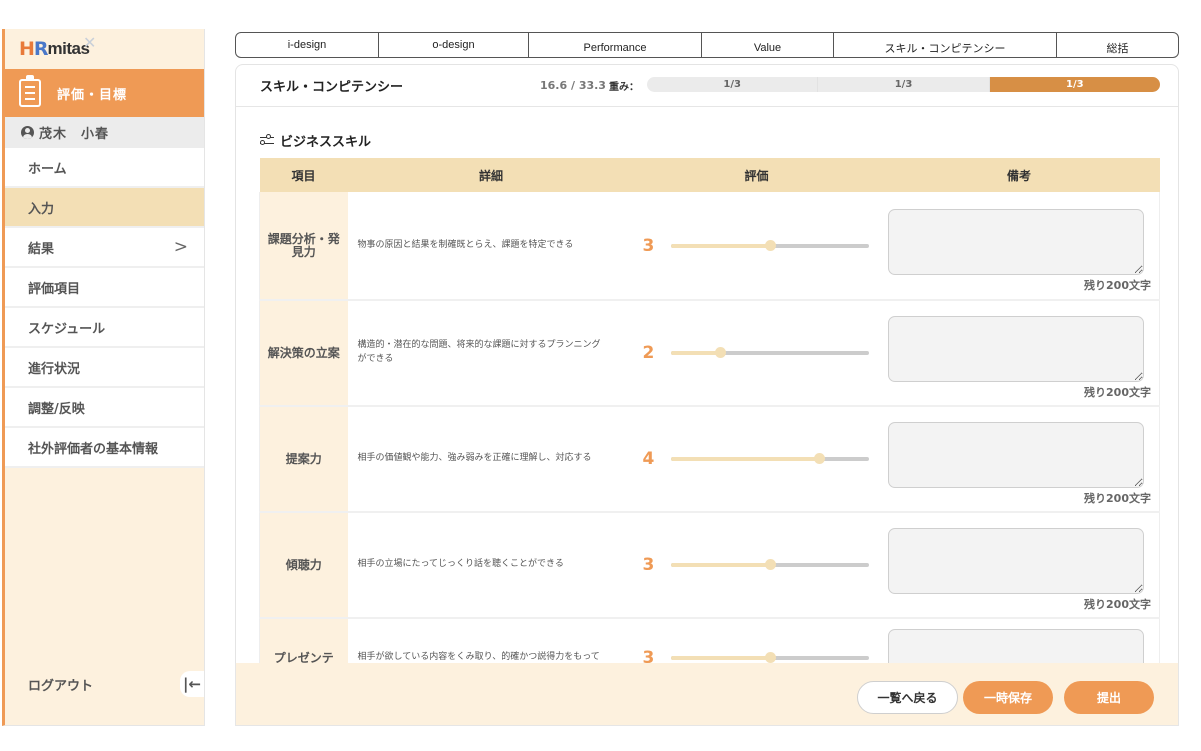 The image size is (1201, 751). I want to click on sidebar-item-label: スケジュール, so click(67, 329).